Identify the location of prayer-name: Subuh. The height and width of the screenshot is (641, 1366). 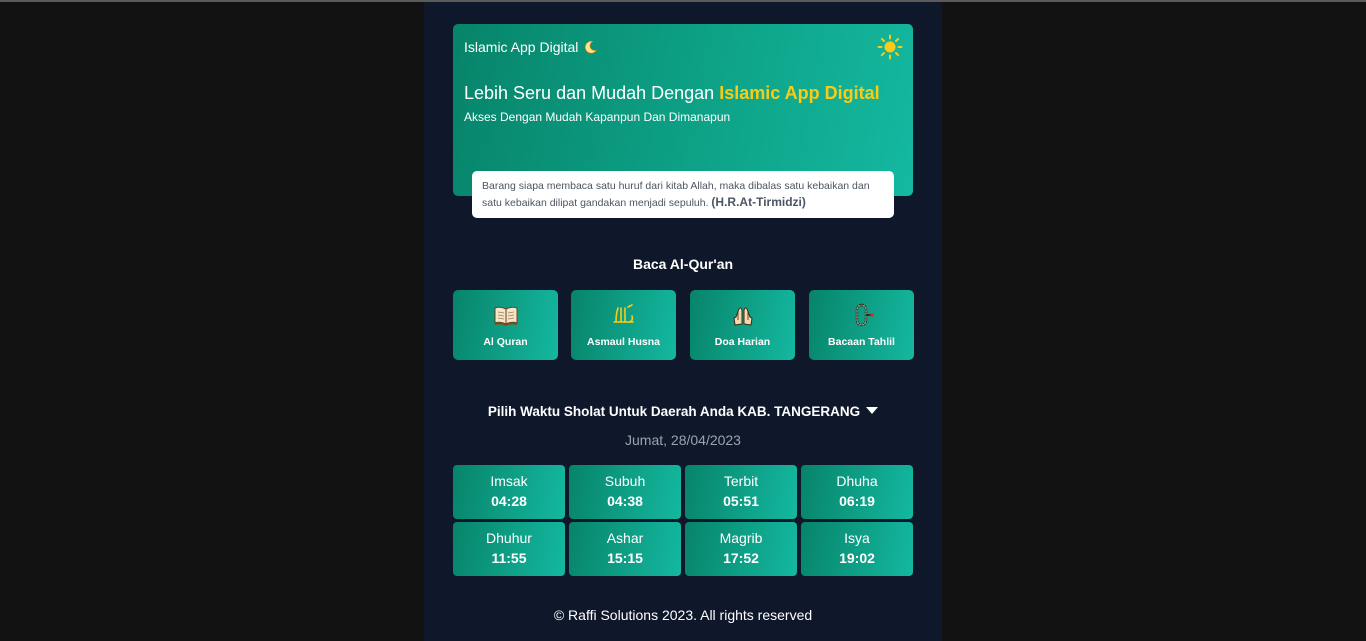
(625, 481).